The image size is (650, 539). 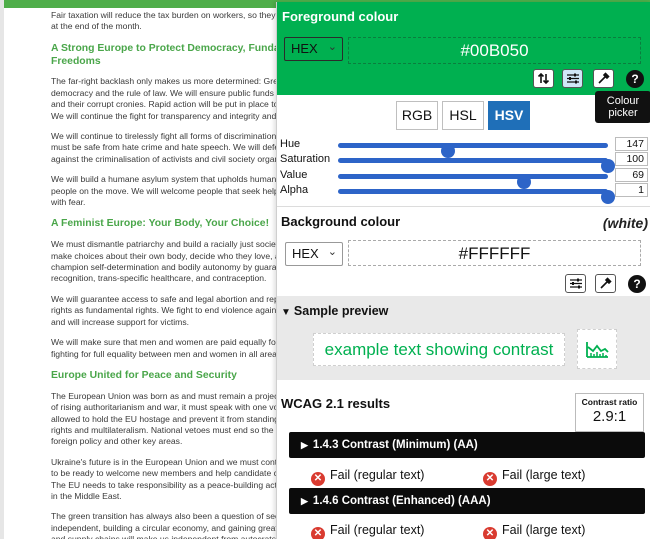 I want to click on tab-hsv: HSV, so click(x=509, y=115).